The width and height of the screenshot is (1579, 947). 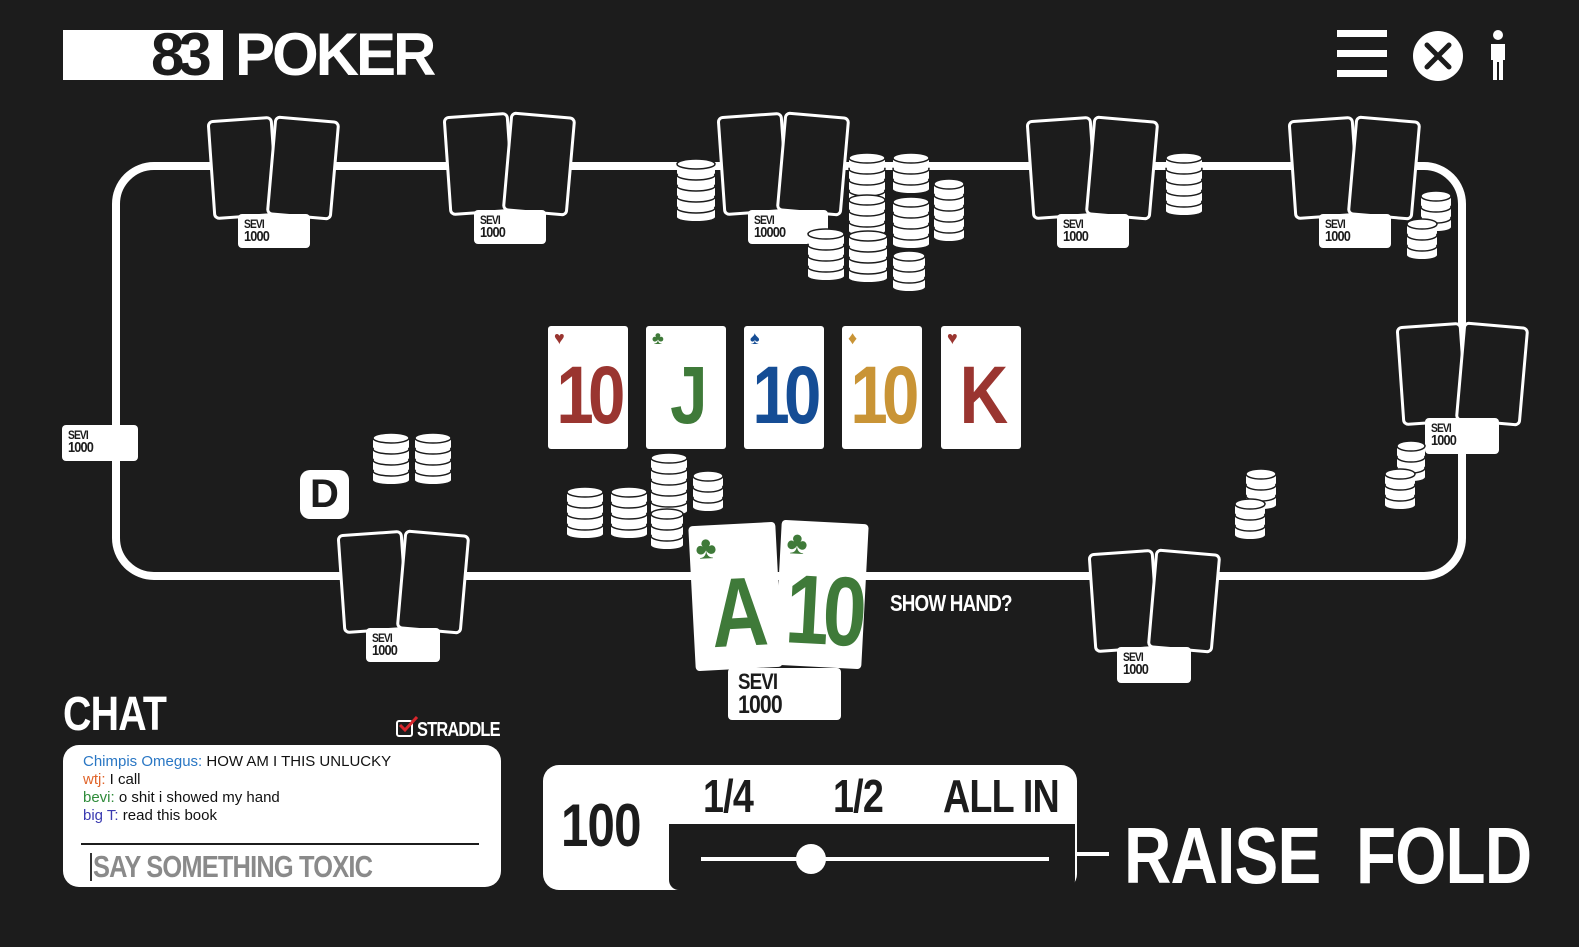 I want to click on preset-quarter-button: 1/4, so click(x=728, y=796).